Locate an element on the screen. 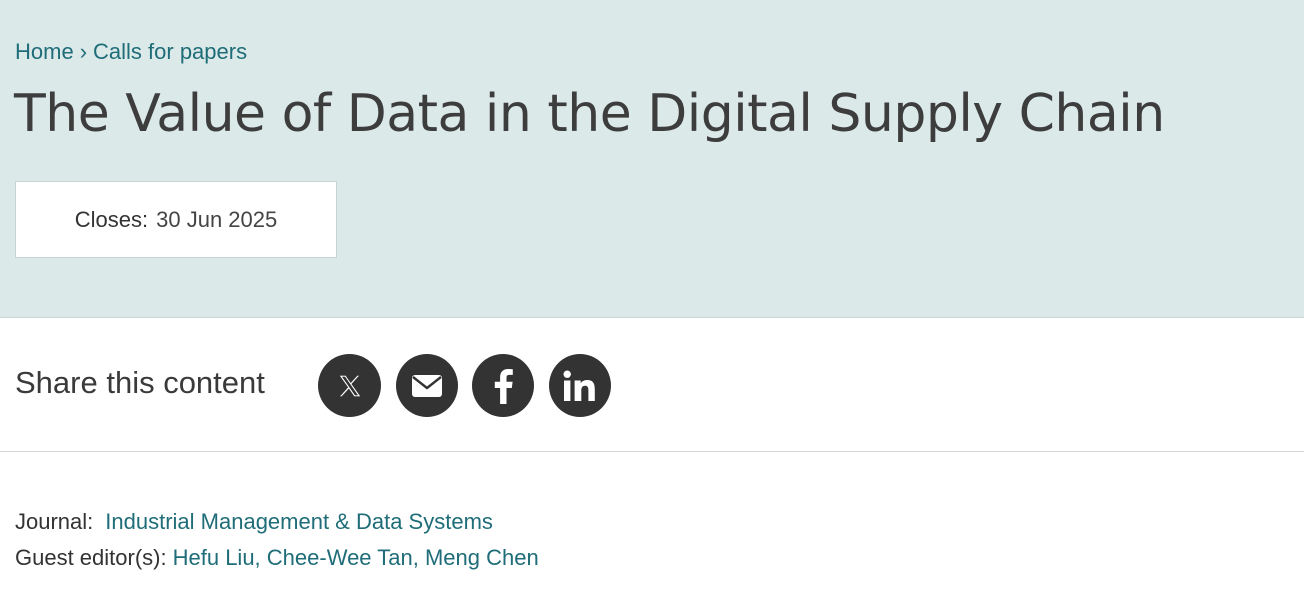 This screenshot has height=603, width=1304. guest-editors-link: Hefu Liu, Chee-Wee Tan, Meng Chen is located at coordinates (356, 557).